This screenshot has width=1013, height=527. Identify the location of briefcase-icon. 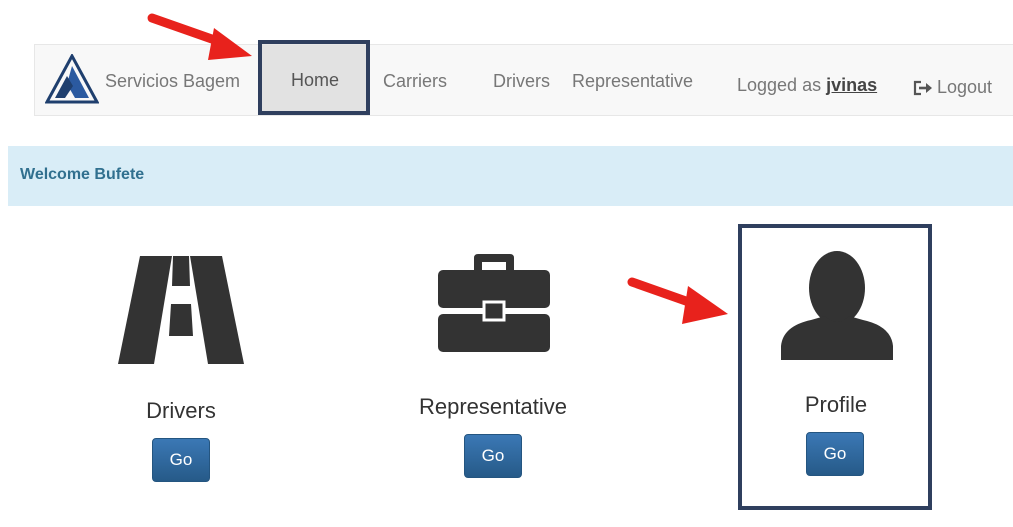
(494, 303).